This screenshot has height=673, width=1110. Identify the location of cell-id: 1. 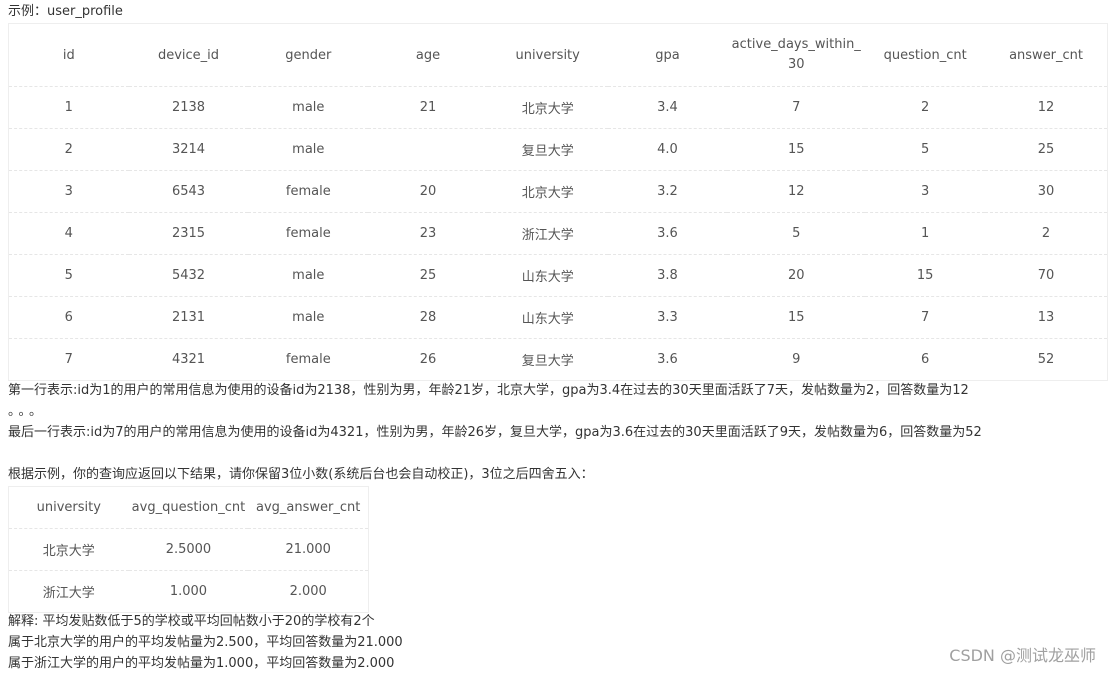
(68, 107).